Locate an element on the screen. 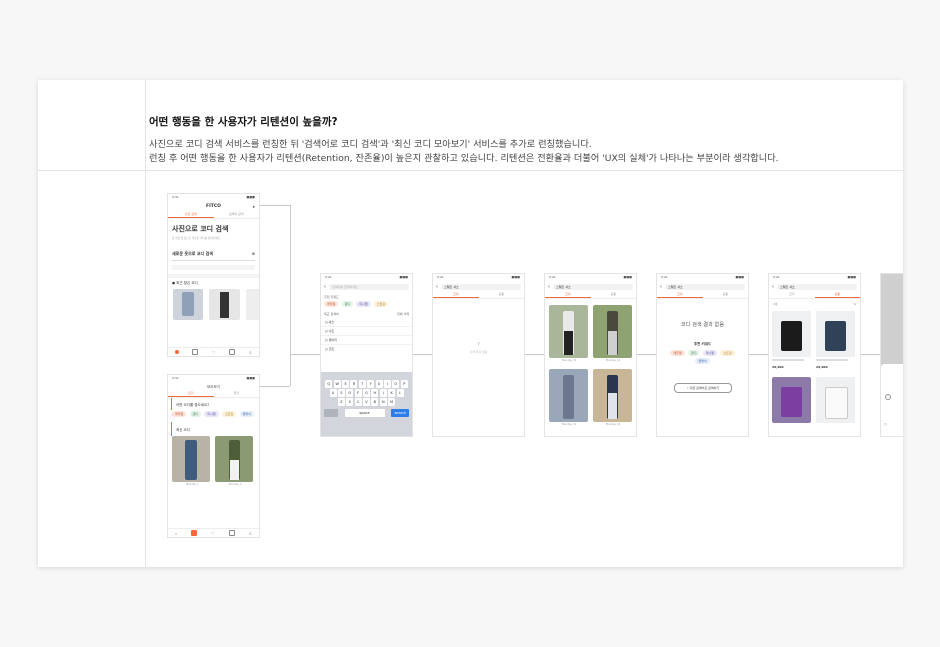 The height and width of the screenshot is (647, 940). key-j: J is located at coordinates (383, 393).